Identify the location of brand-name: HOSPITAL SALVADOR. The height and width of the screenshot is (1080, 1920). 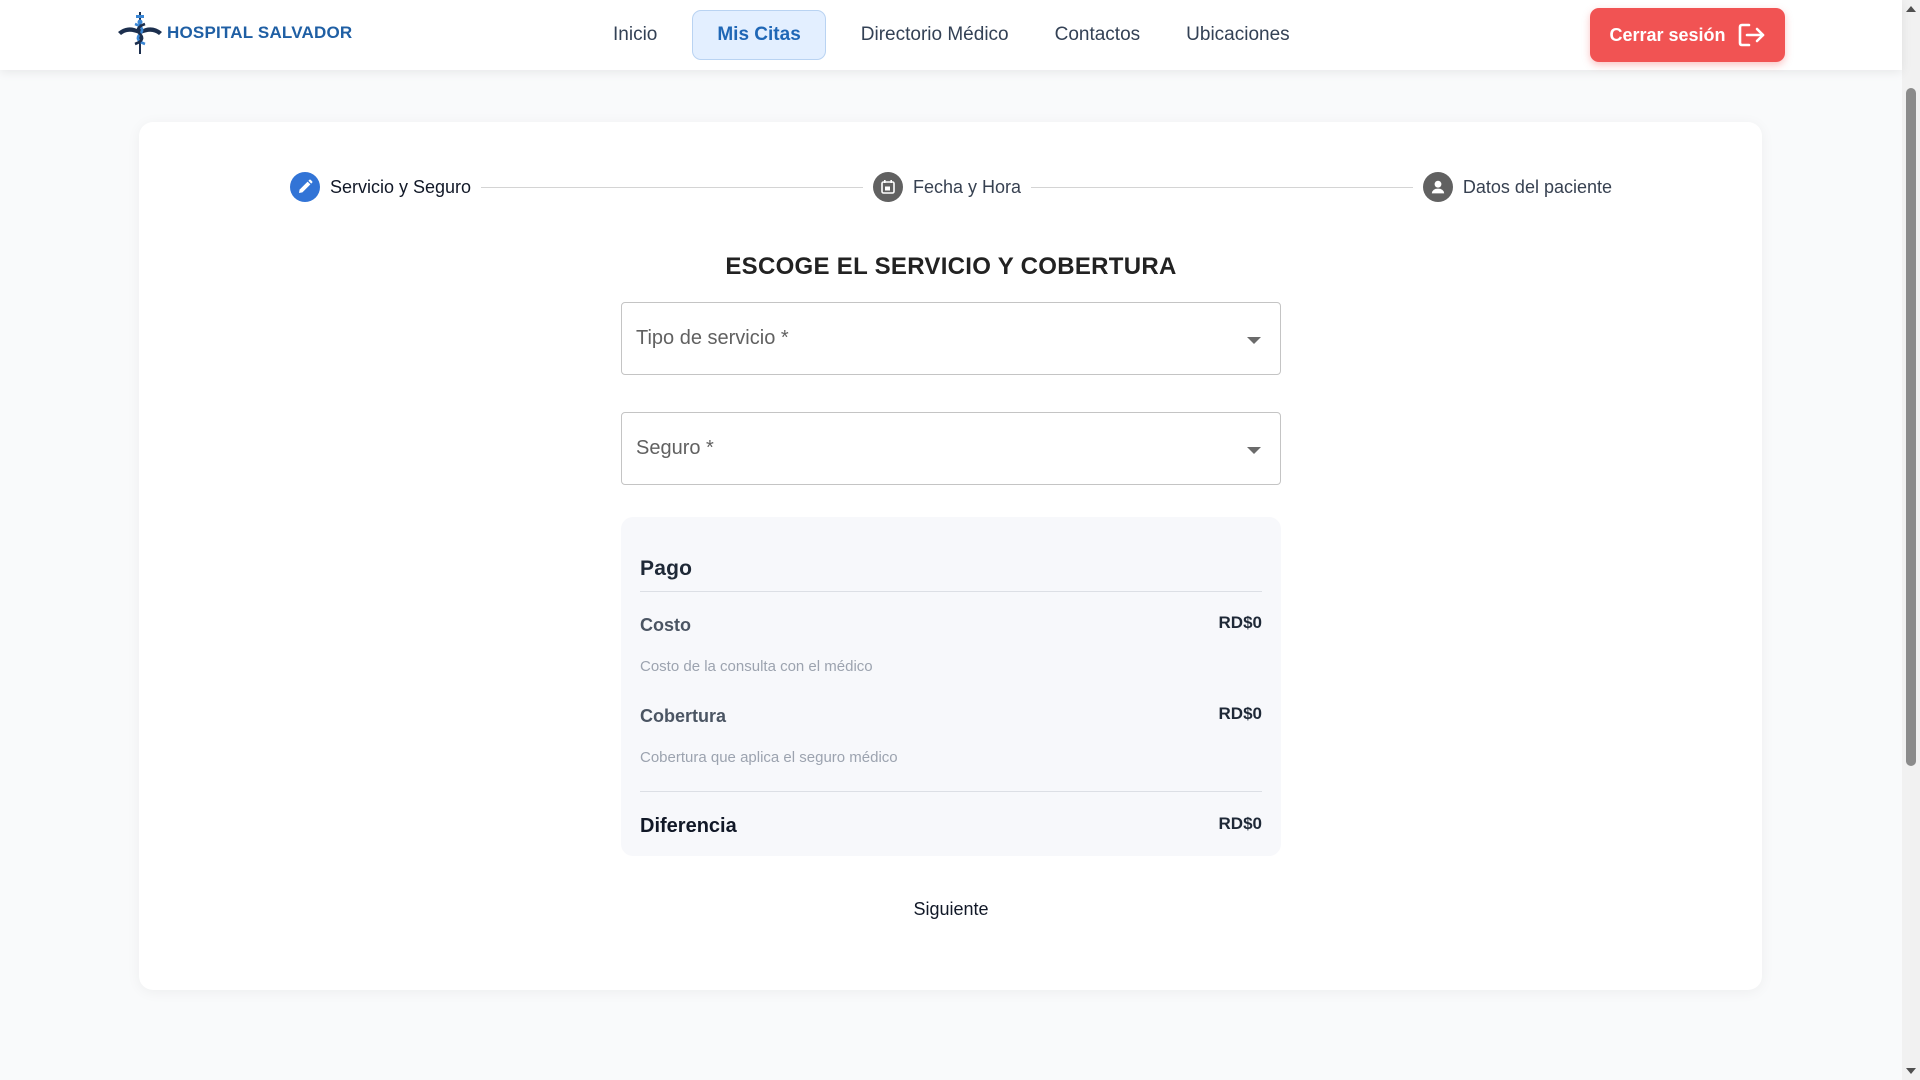
(260, 32).